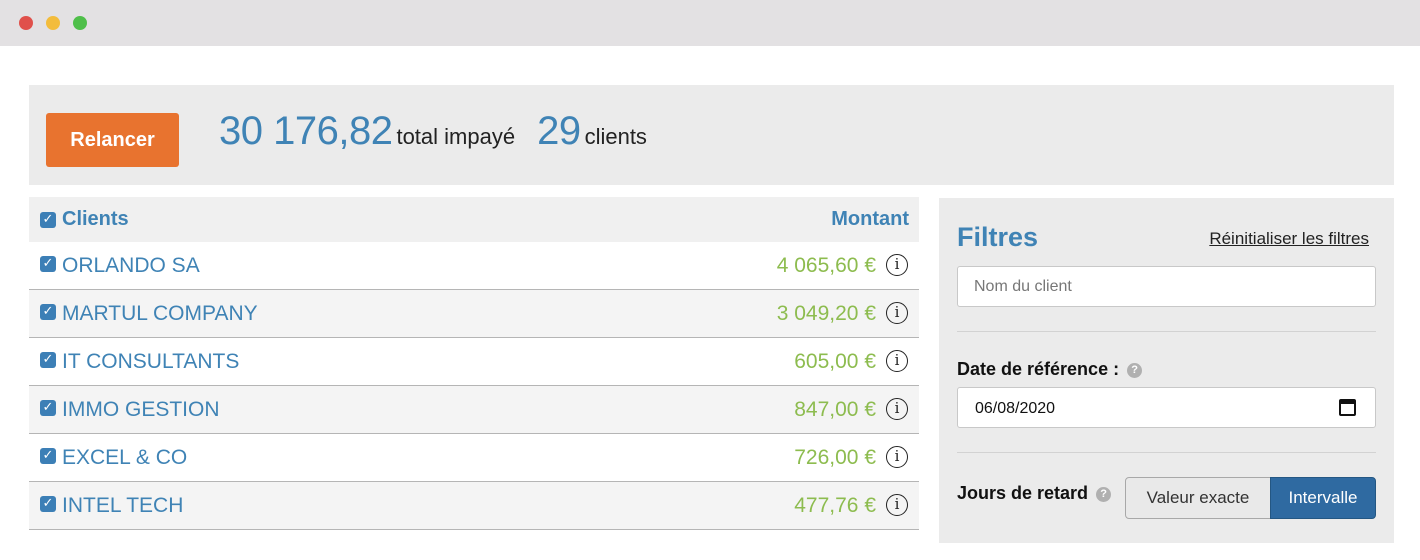 The image size is (1420, 560). What do you see at coordinates (1166, 407) in the screenshot?
I see `date-reference-input: 06/08/2020` at bounding box center [1166, 407].